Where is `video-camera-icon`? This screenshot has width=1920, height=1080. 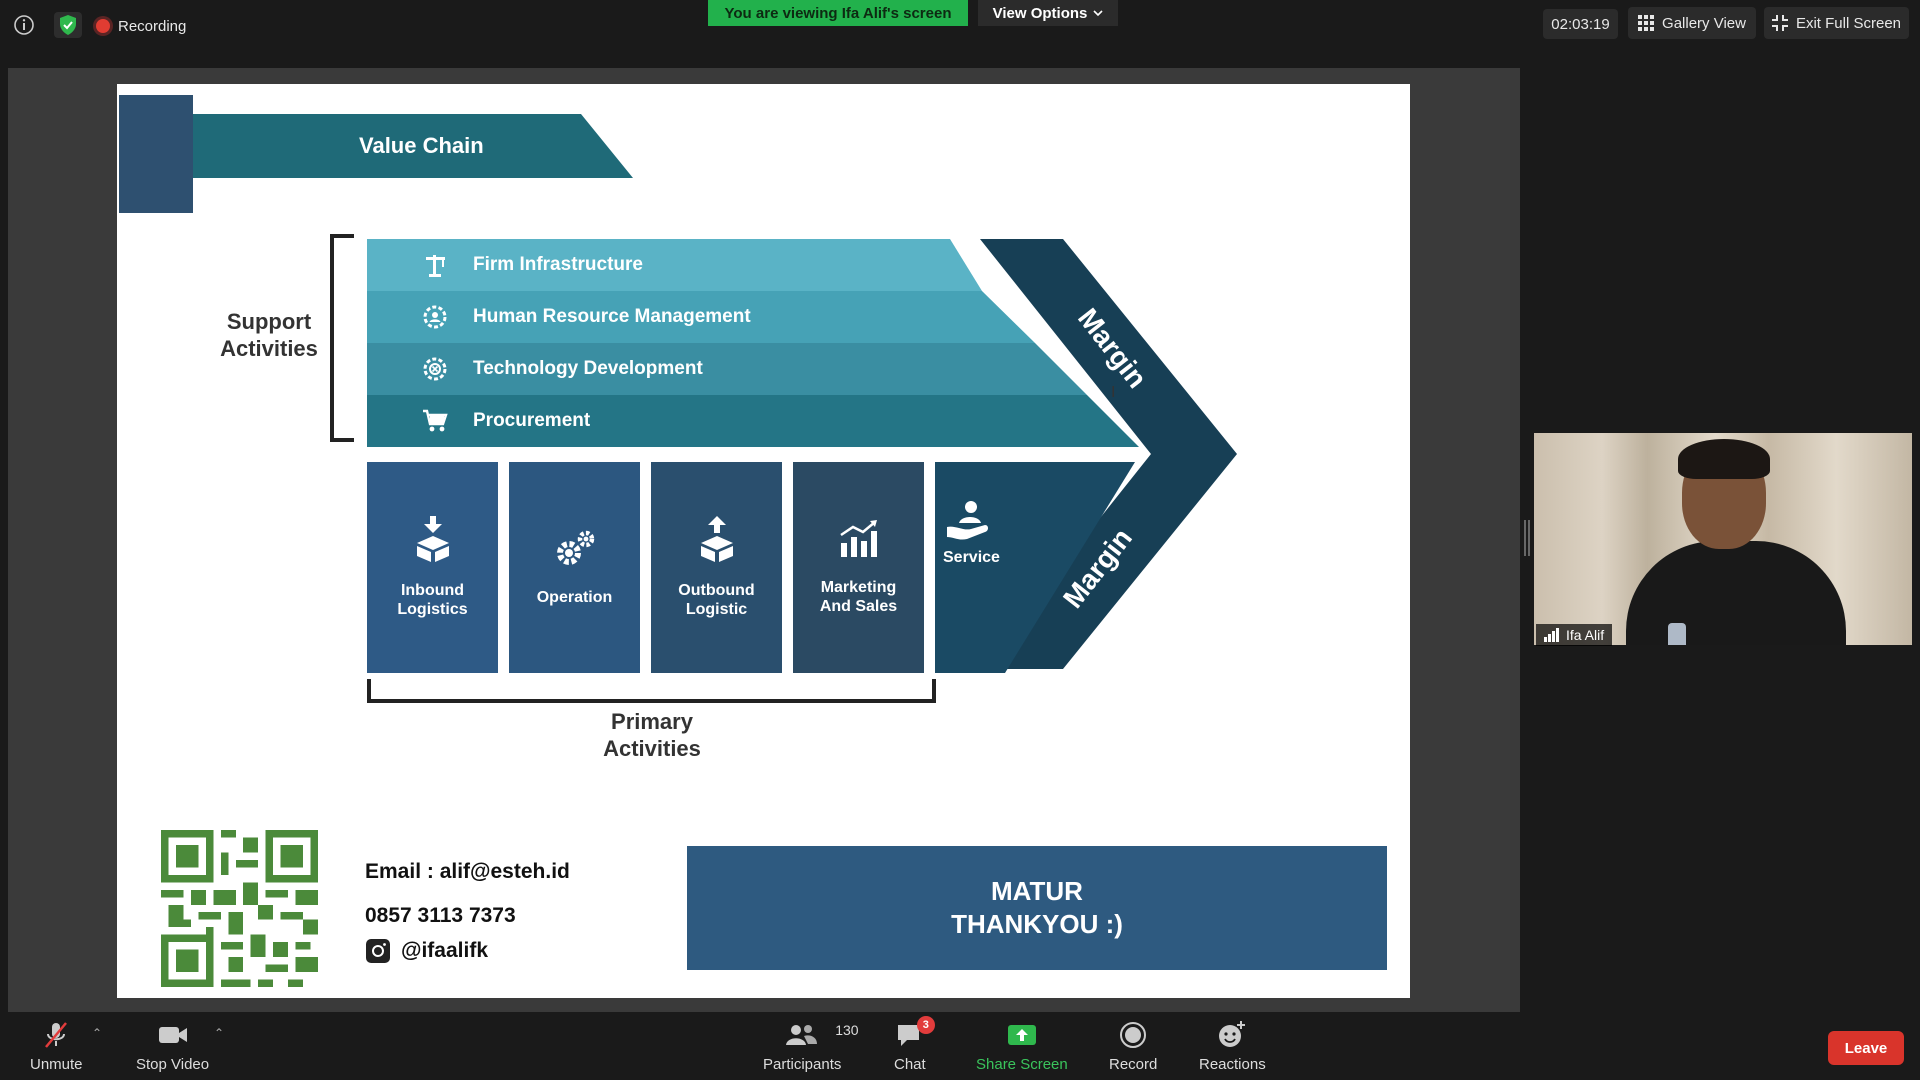 video-camera-icon is located at coordinates (172, 1035).